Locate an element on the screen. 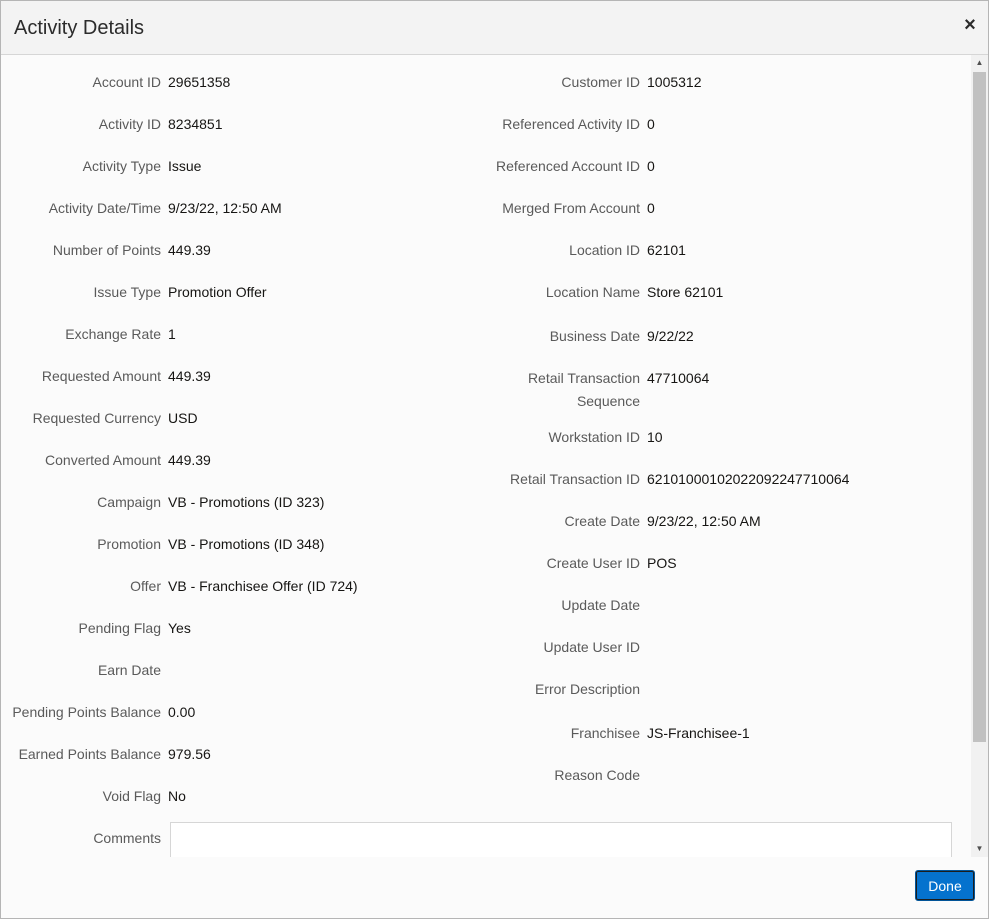  field-value-franchisee: JS-Franchisee-1 is located at coordinates (698, 733).